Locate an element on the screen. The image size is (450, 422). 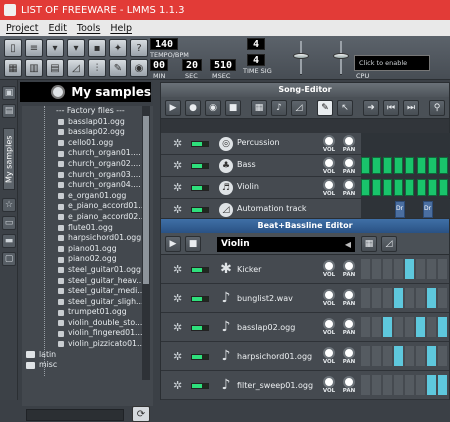
record-icon: ● is located at coordinates (193, 108).